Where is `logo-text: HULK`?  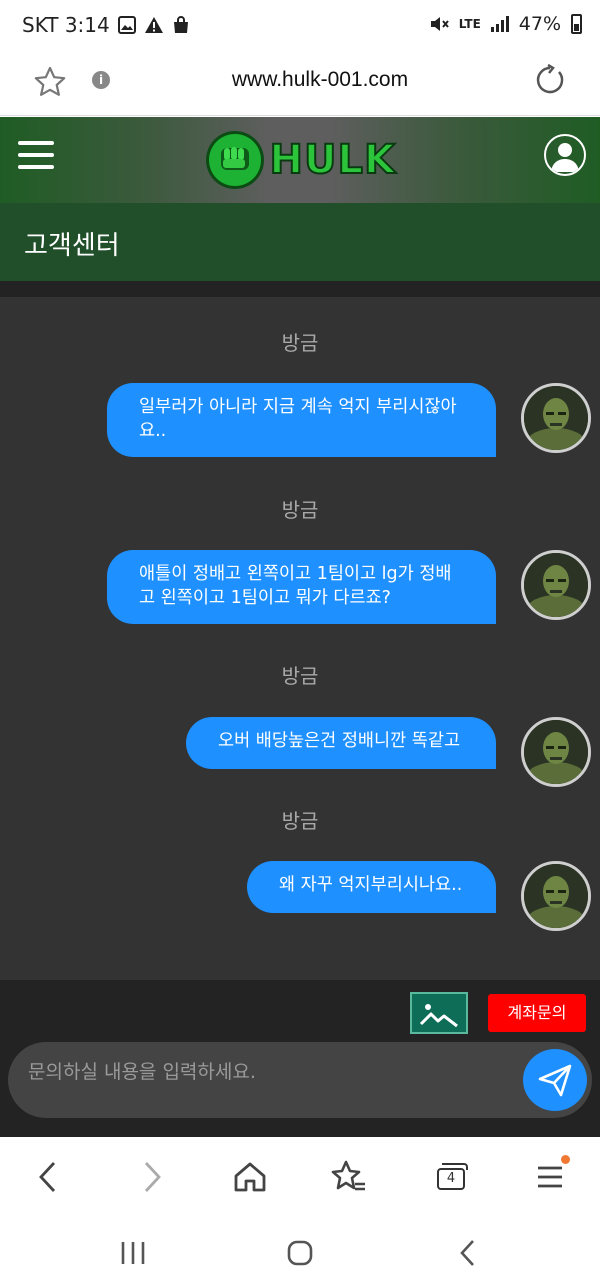
logo-text: HULK is located at coordinates (332, 160).